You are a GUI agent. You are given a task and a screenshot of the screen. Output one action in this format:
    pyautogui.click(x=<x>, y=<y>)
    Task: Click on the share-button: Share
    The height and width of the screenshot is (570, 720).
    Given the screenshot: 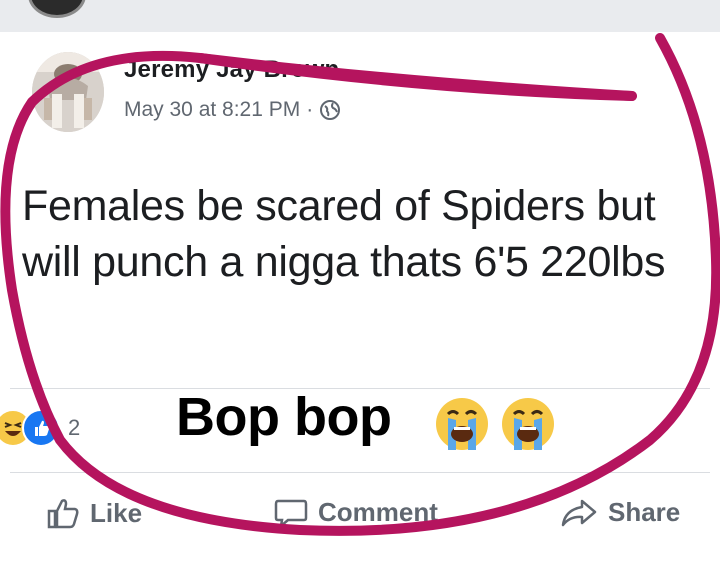 What is the action you would take?
    pyautogui.click(x=620, y=512)
    